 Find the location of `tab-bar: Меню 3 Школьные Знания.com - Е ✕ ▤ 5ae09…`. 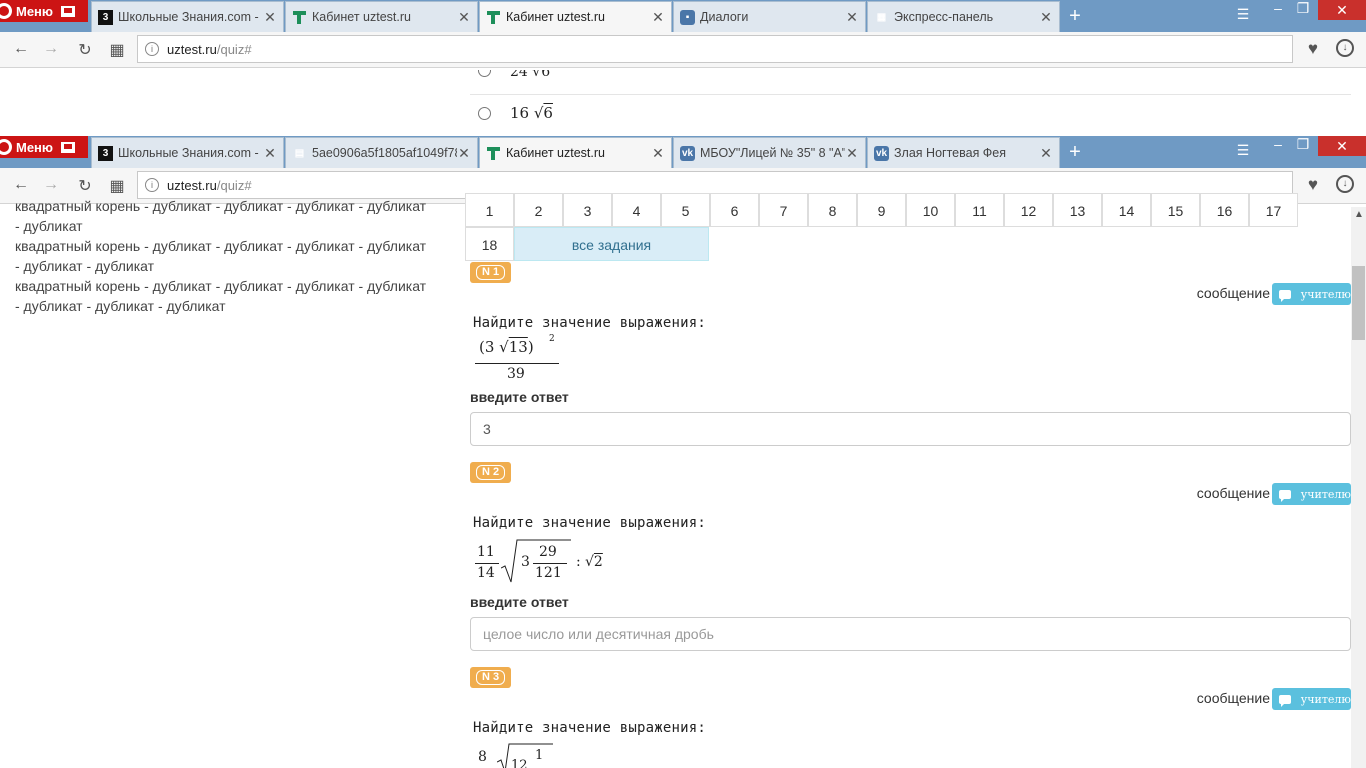

tab-bar: Меню 3 Школьные Знания.com - Е ✕ ▤ 5ae09… is located at coordinates (683, 152).